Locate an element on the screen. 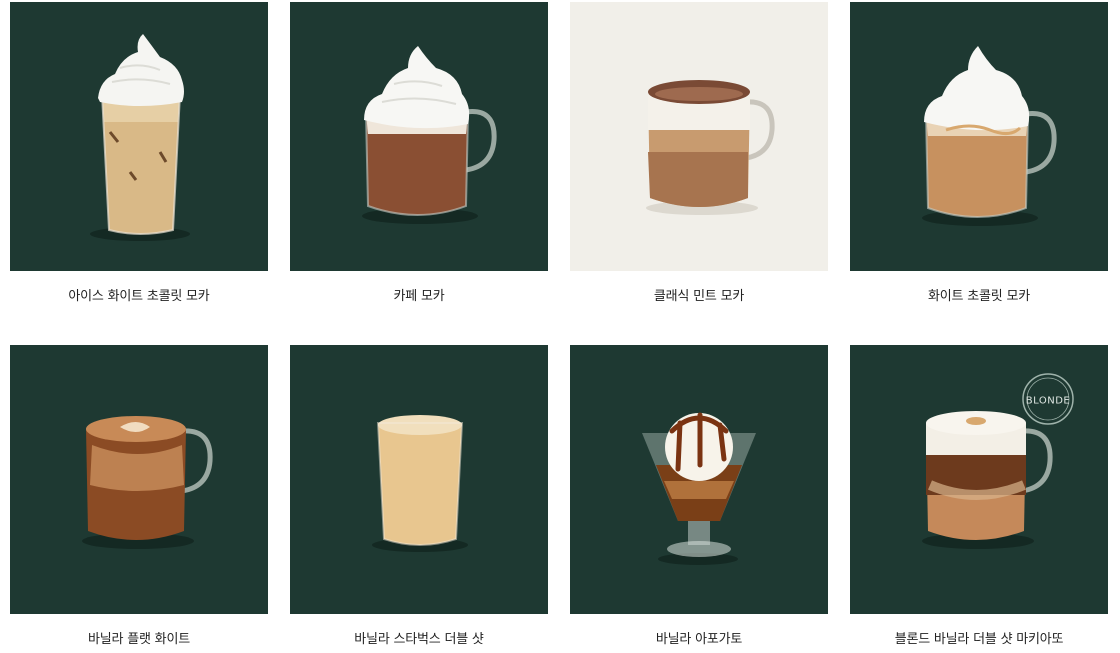 This screenshot has width=1120, height=653. product-name: 클래식 민트 모카 is located at coordinates (699, 297).